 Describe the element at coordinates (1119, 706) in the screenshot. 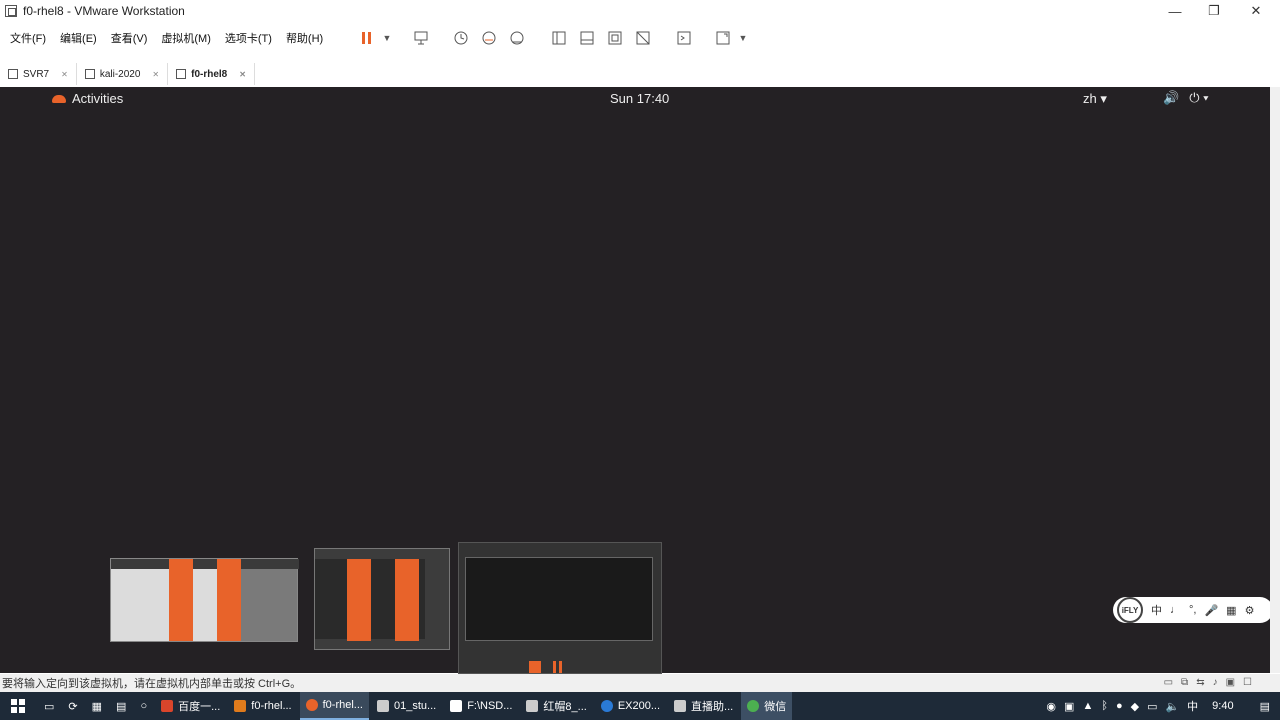

I see `tray-app-icon: ●` at that location.